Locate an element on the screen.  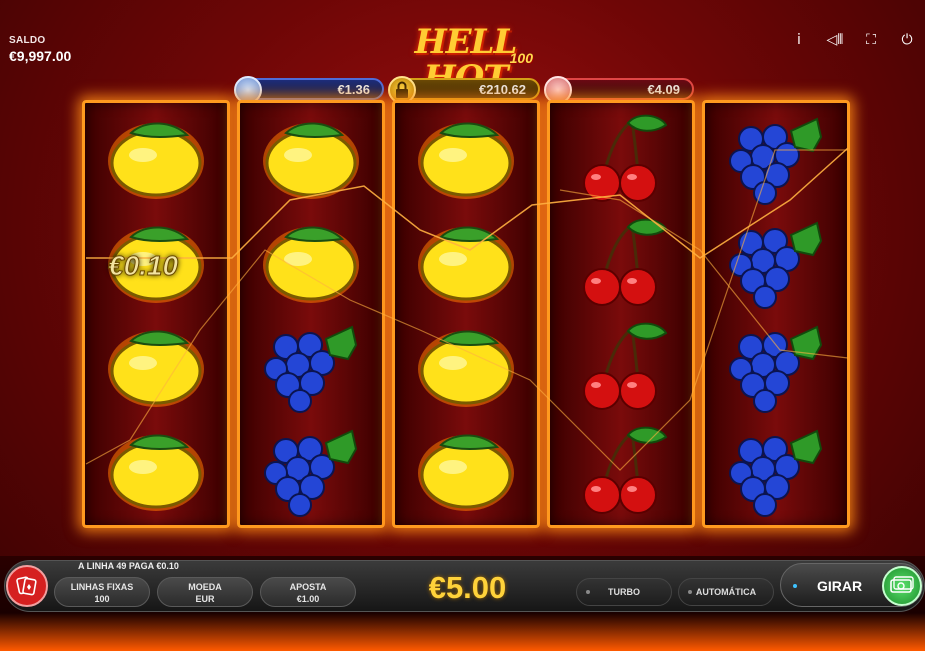
coin-value: EUR is located at coordinates (205, 599).